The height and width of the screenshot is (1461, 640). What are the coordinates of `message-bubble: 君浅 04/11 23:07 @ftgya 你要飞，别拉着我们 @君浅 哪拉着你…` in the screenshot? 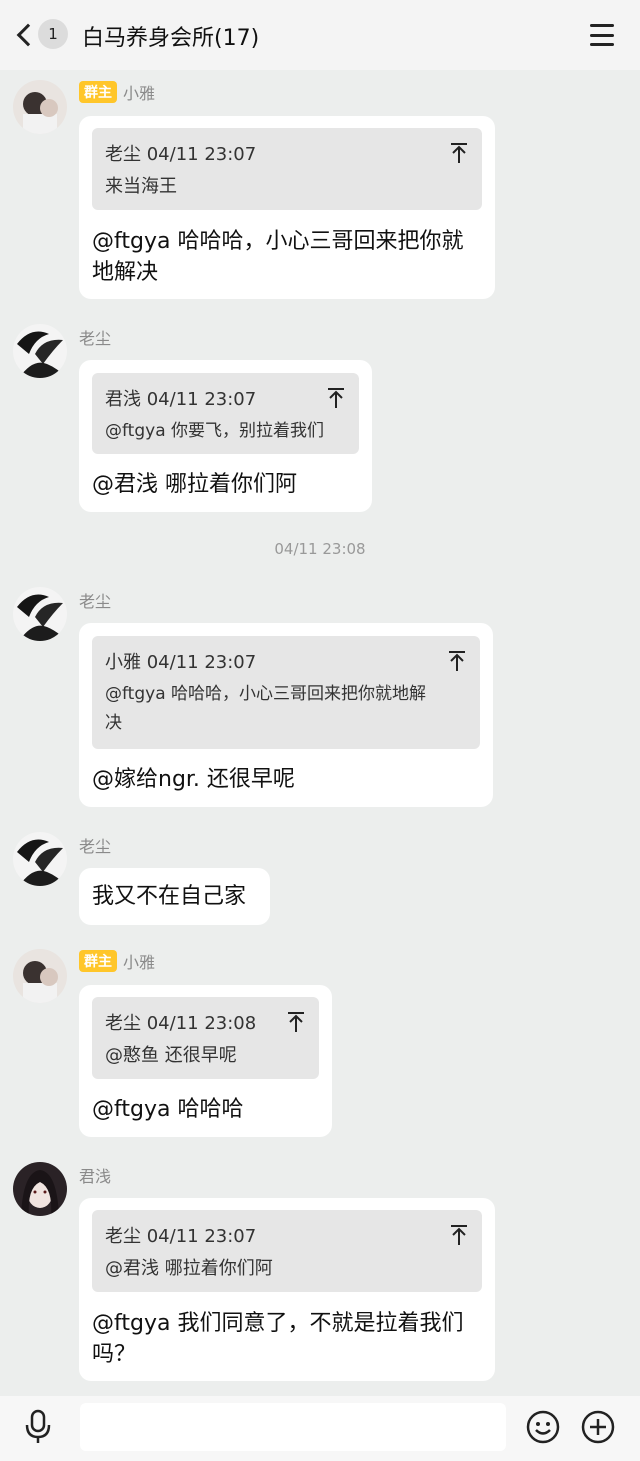 It's located at (225, 436).